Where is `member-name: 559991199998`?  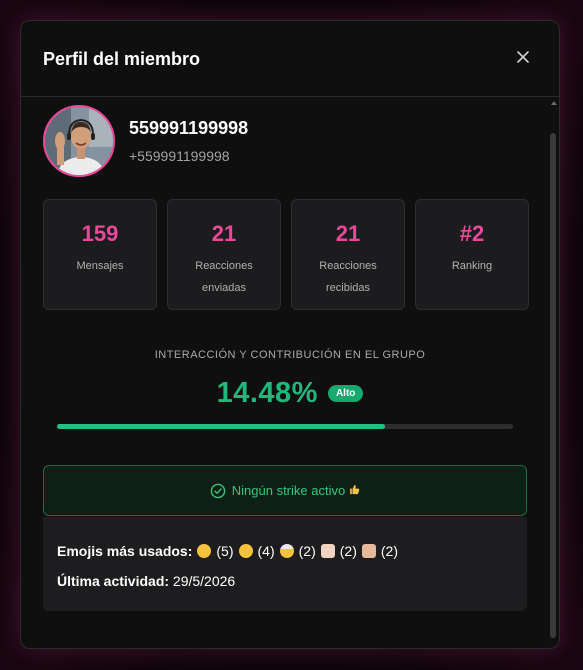
member-name: 559991199998 is located at coordinates (189, 128).